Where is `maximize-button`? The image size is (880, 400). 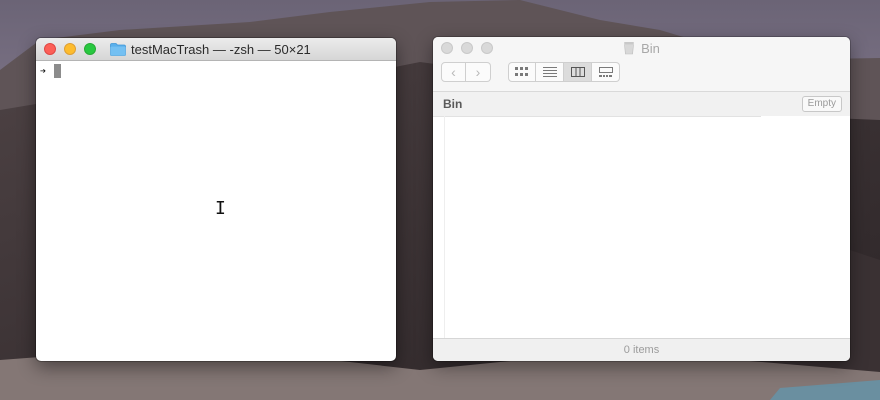
maximize-button is located at coordinates (90, 49).